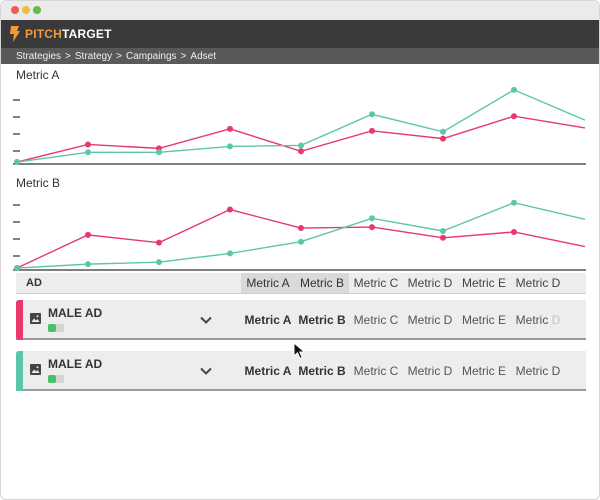 Image resolution: width=600 pixels, height=500 pixels. Describe the element at coordinates (38, 75) in the screenshot. I see `metric-a-chart-title: Metric A` at that location.